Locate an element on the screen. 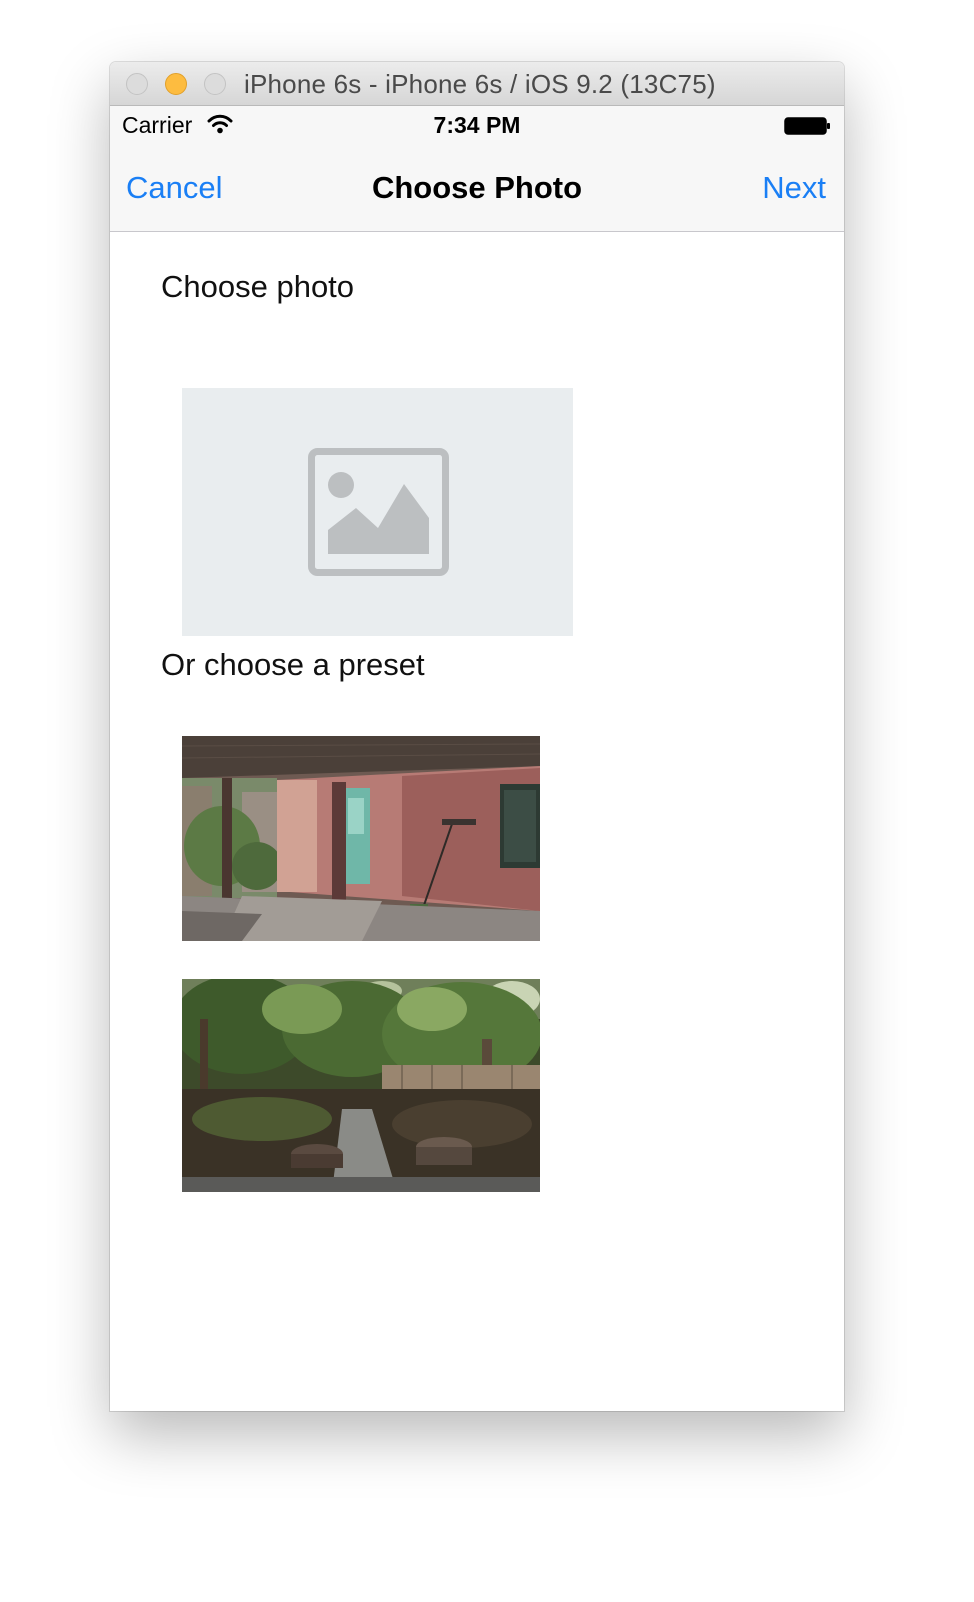 This screenshot has width=974, height=1602. navigation-bar: Cancel Choose Photo Next is located at coordinates (477, 189).